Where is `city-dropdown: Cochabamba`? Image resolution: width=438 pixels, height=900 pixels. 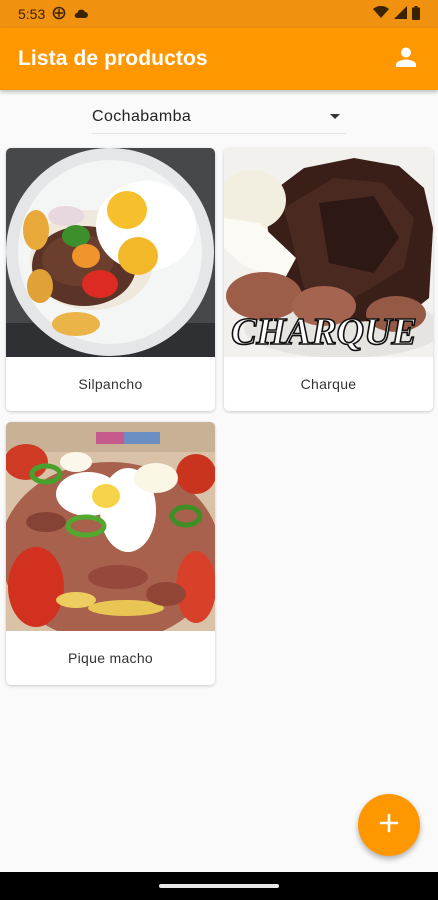 city-dropdown: Cochabamba is located at coordinates (219, 117).